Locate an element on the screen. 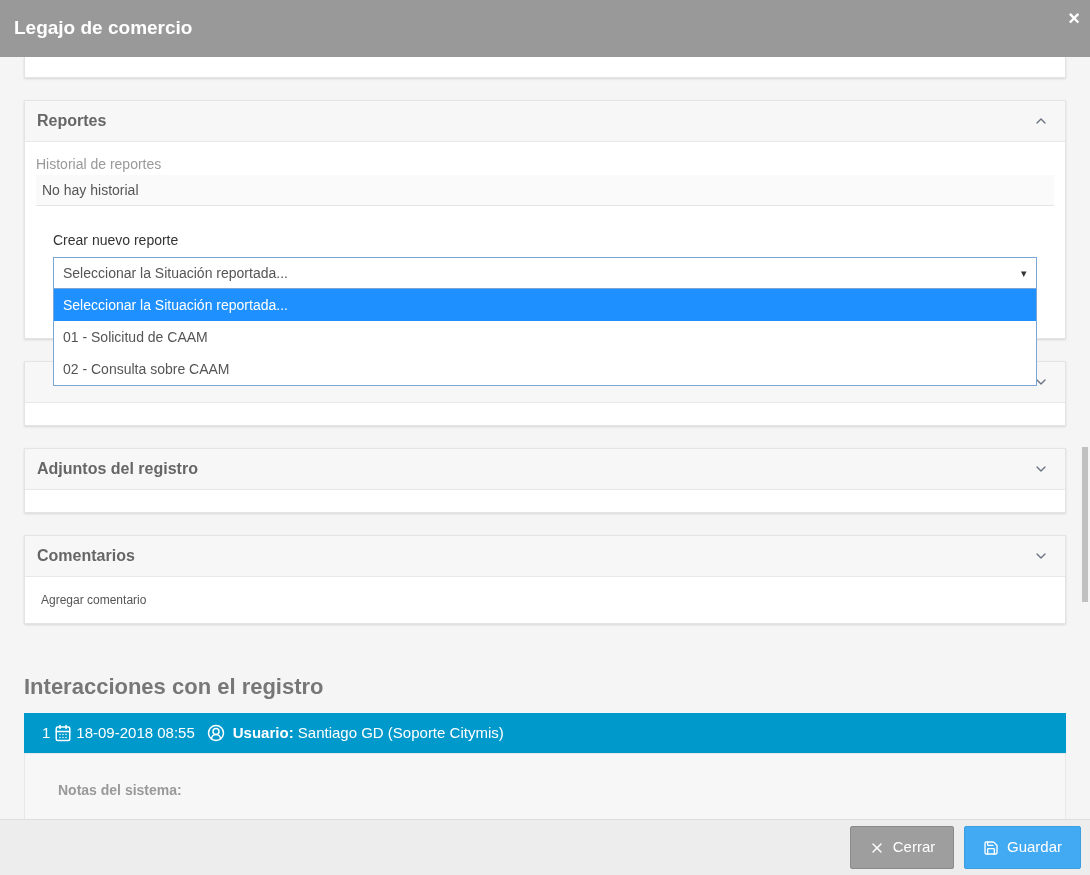  section-header: Comentarios is located at coordinates (545, 556).